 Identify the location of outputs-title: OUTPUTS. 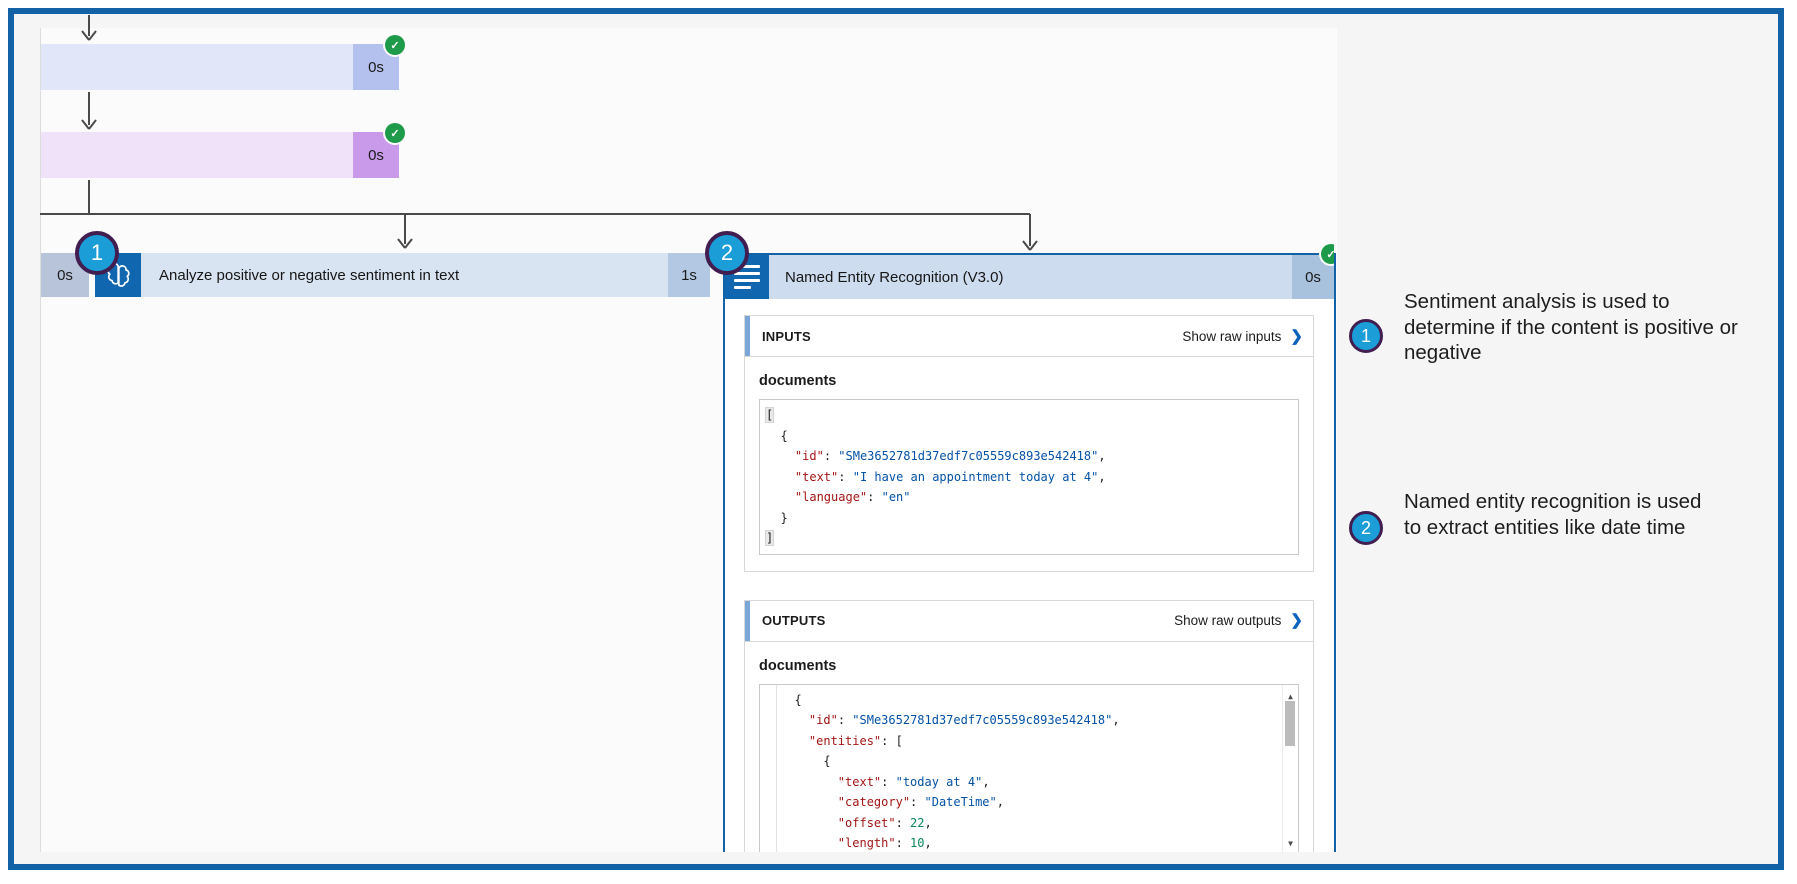
(794, 620).